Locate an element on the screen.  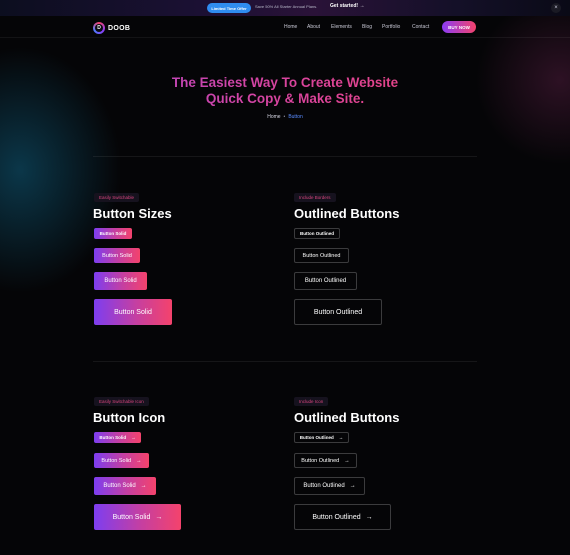
nav-contact: Contact is located at coordinates (420, 27).